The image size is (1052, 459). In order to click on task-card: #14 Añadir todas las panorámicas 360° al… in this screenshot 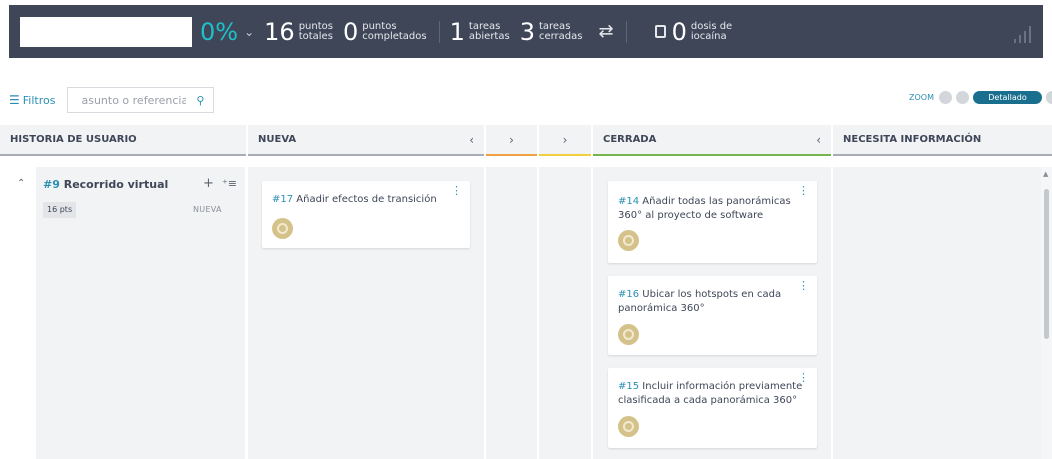, I will do `click(712, 222)`.